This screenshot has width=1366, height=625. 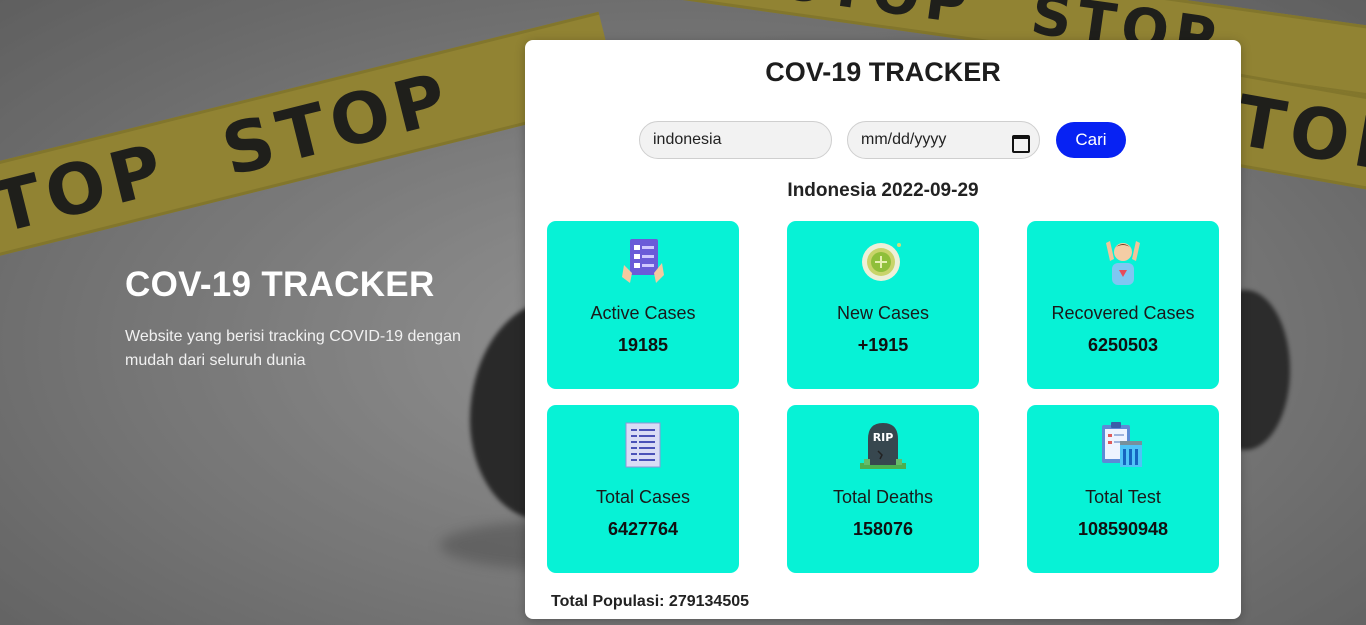 I want to click on stat-value: 6250503, so click(x=1123, y=345).